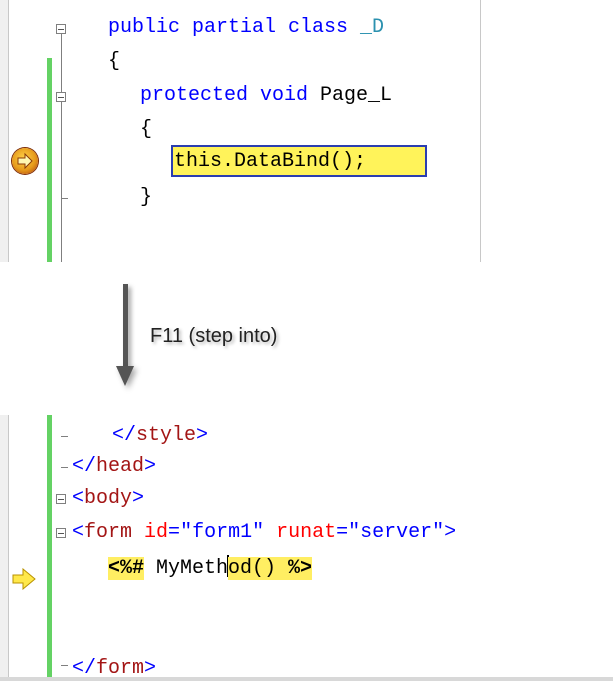 The image size is (613, 681). Describe the element at coordinates (61, 499) in the screenshot. I see `collapse-body-icon` at that location.